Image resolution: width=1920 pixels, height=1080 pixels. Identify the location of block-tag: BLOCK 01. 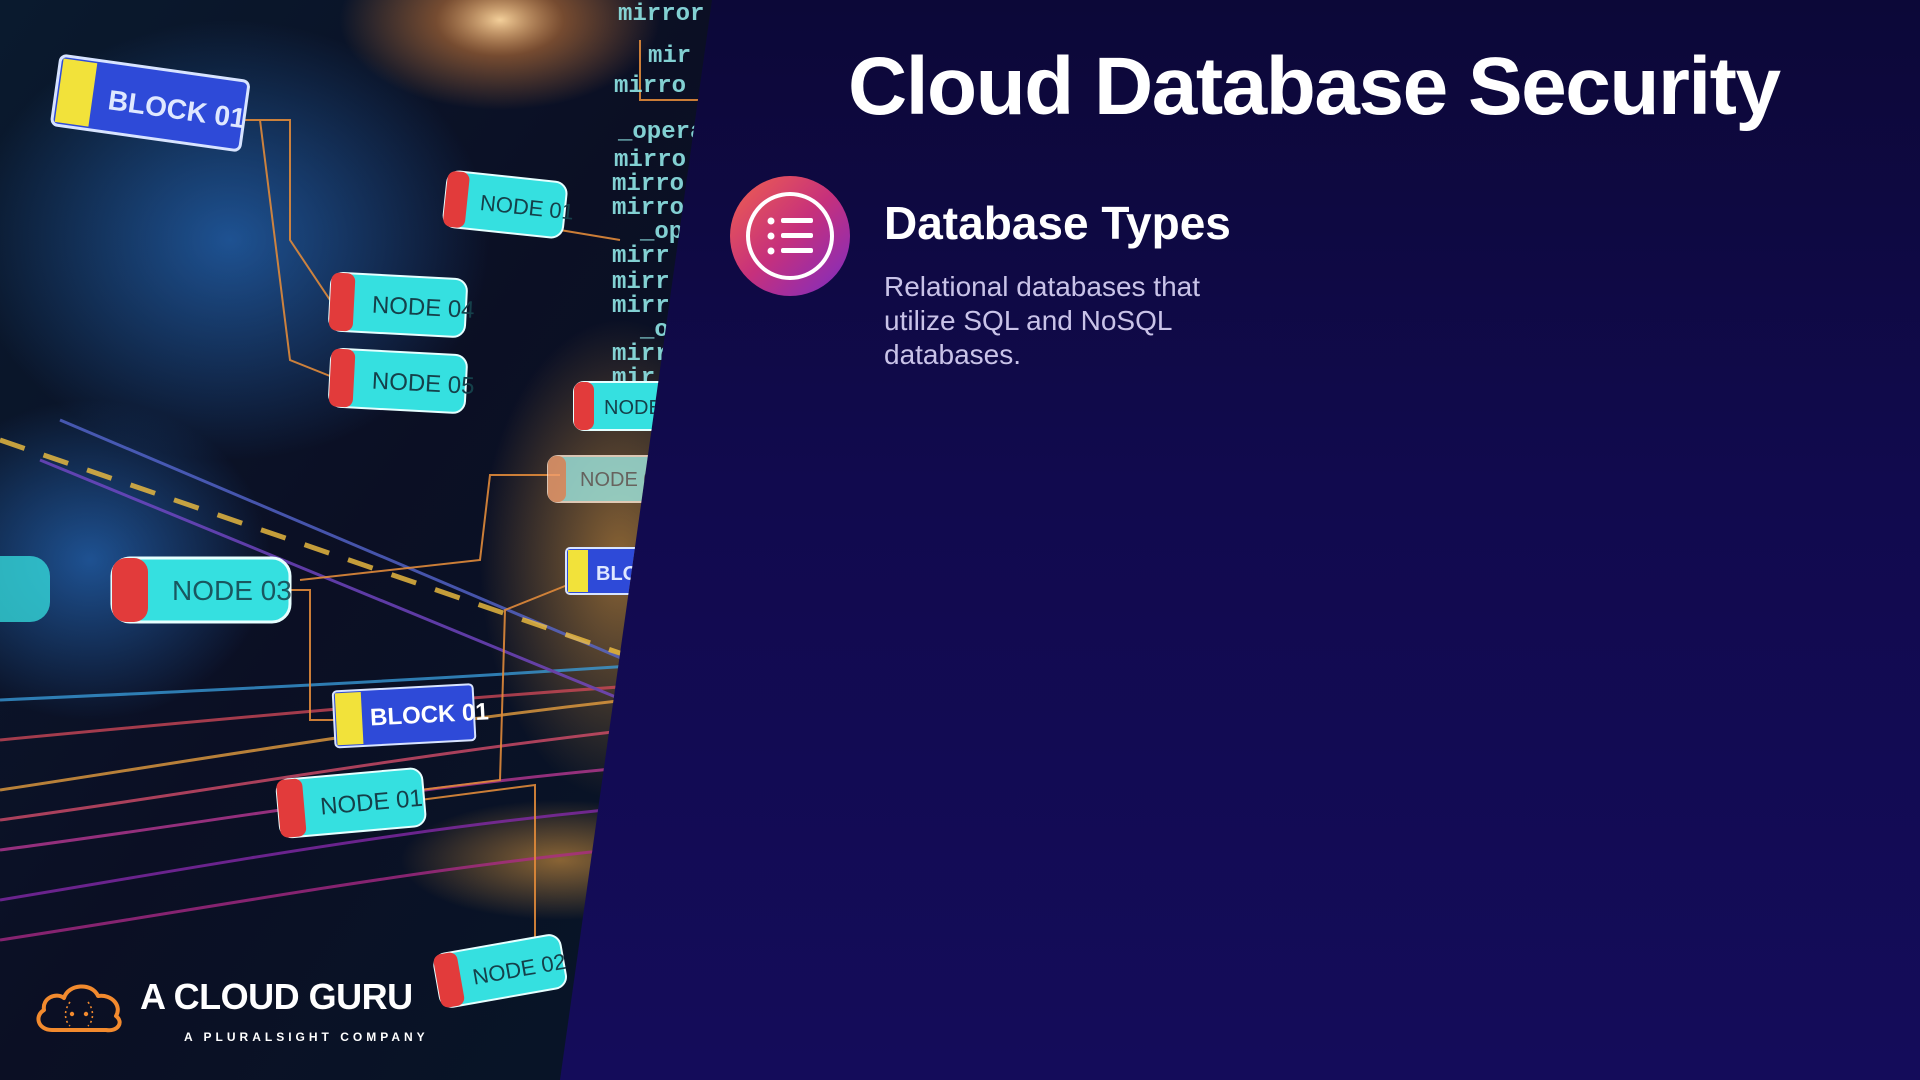
(410, 716).